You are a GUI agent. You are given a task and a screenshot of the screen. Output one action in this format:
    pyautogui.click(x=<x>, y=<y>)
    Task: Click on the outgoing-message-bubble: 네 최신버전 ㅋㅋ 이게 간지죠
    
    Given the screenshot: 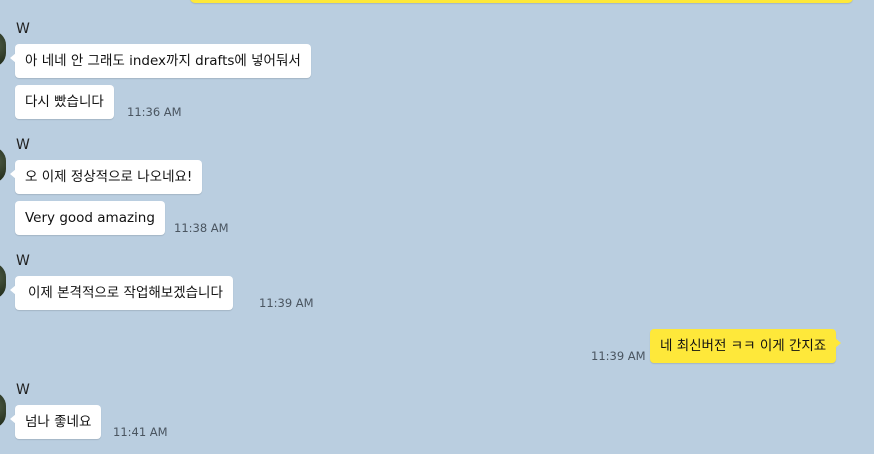 What is the action you would take?
    pyautogui.click(x=746, y=346)
    